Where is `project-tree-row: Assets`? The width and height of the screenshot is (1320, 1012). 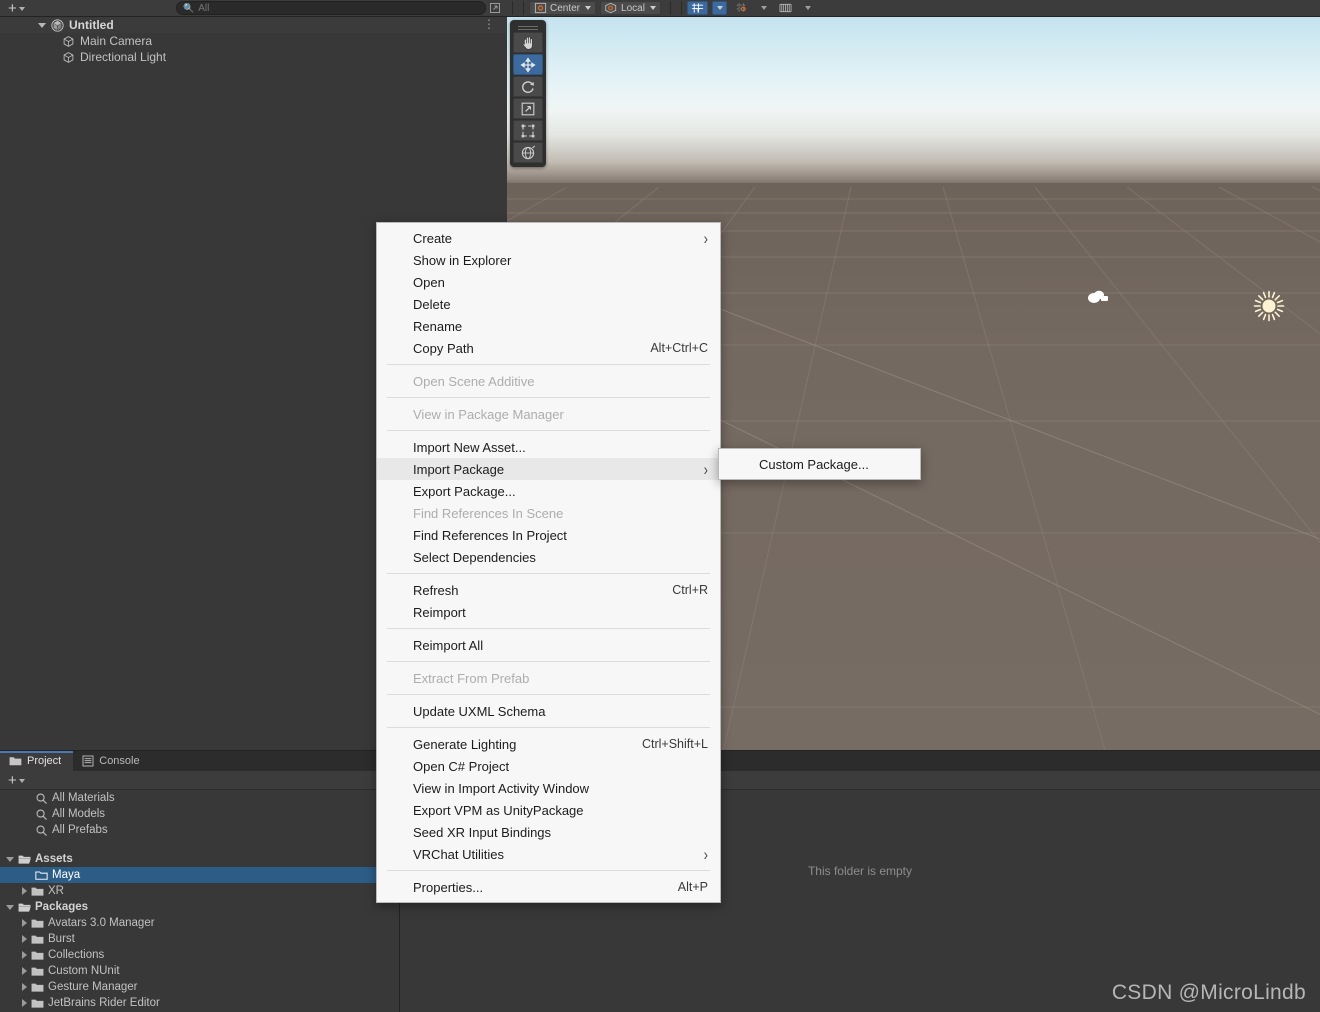
project-tree-row: Assets is located at coordinates (199, 859).